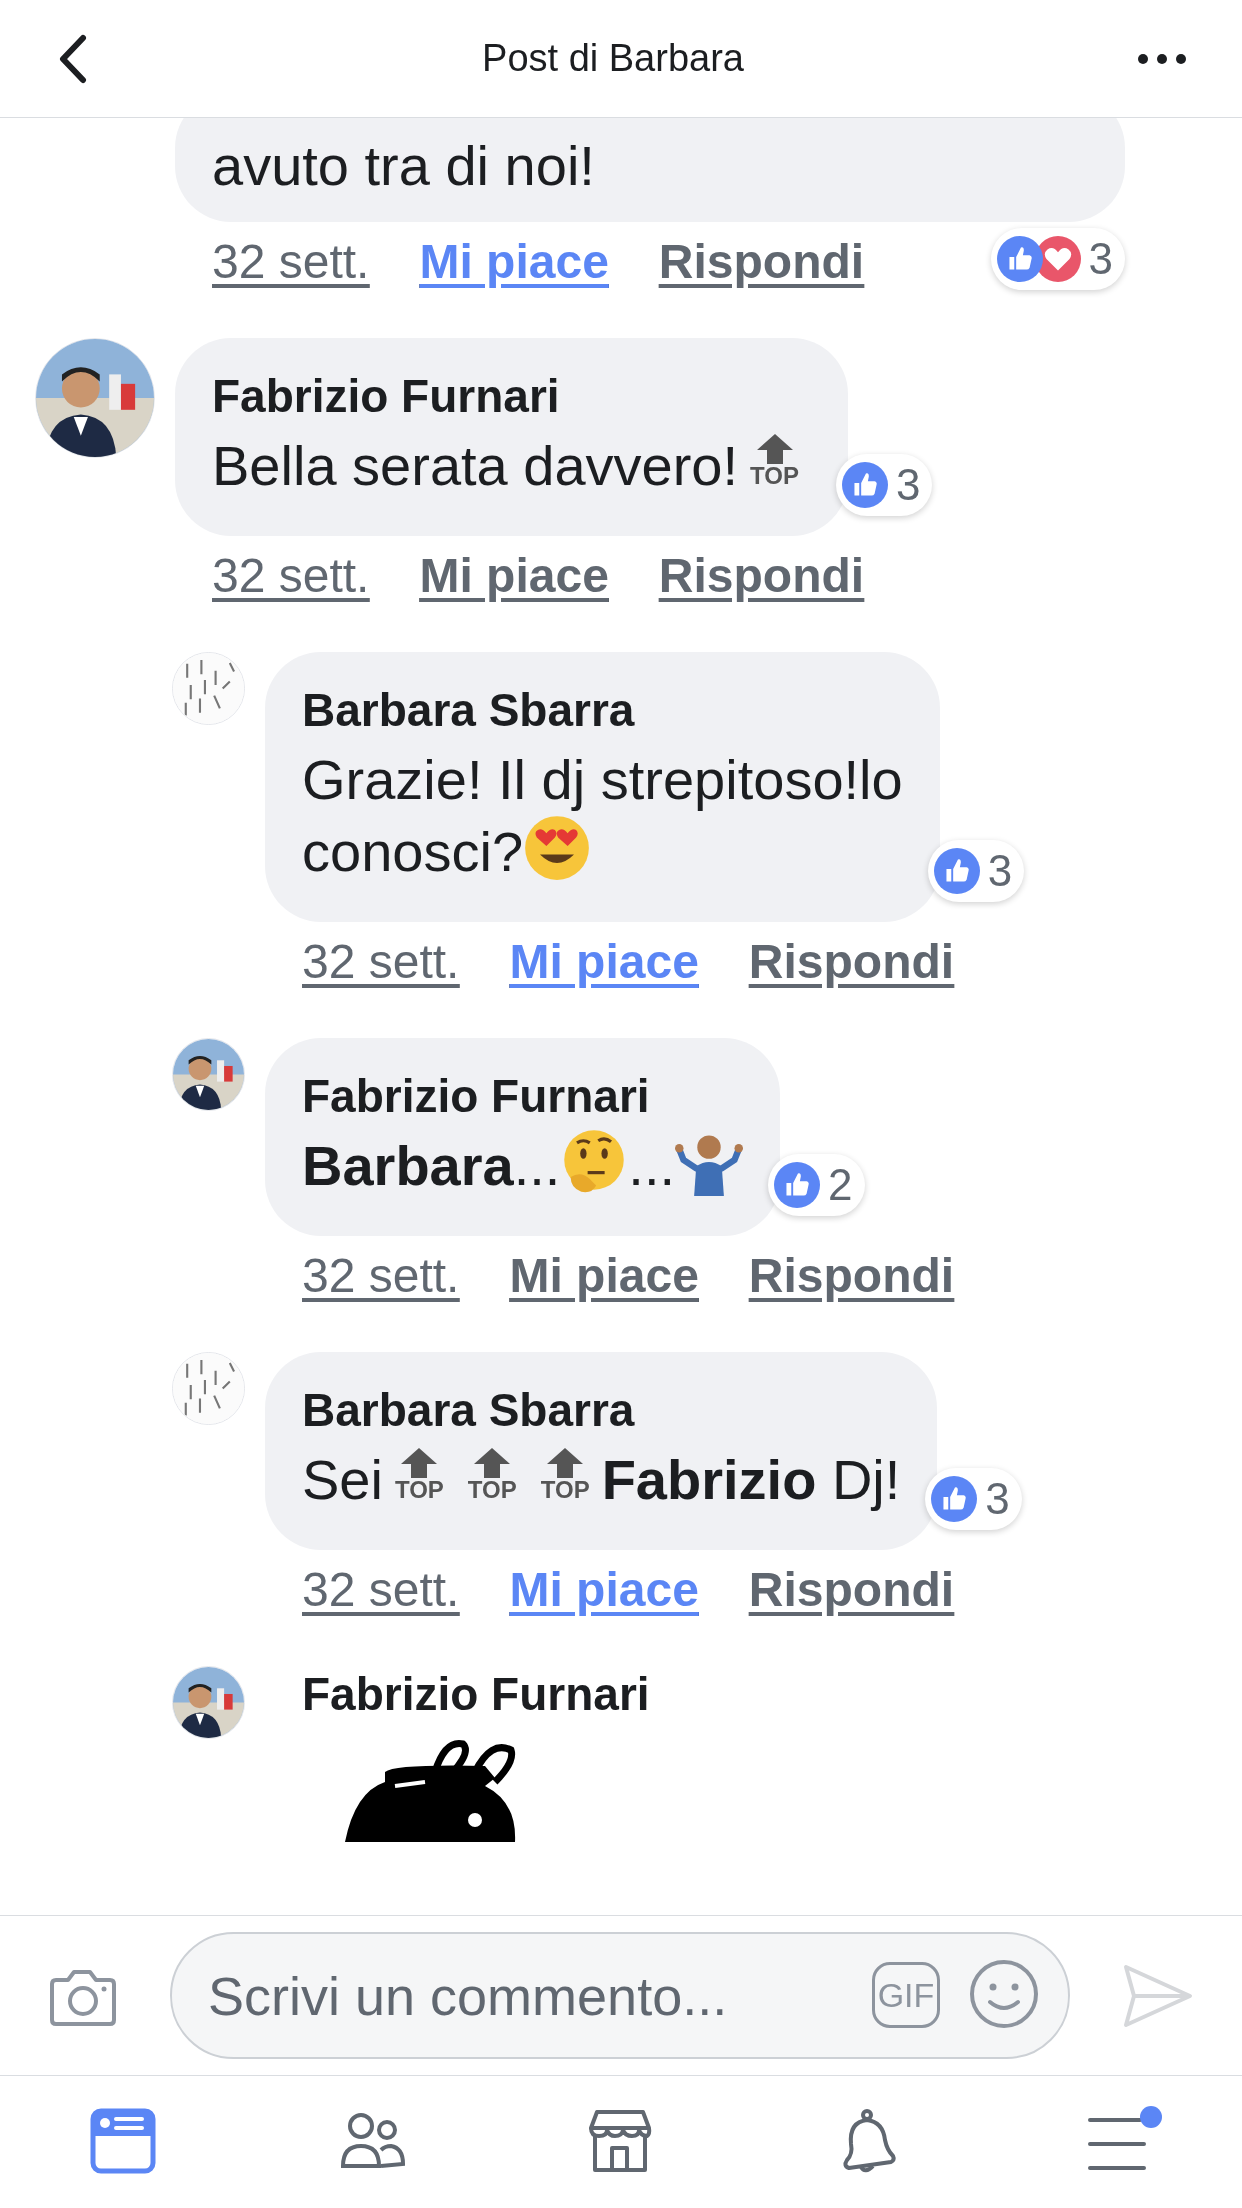  What do you see at coordinates (413, 852) in the screenshot?
I see `comment-text: conosci?` at bounding box center [413, 852].